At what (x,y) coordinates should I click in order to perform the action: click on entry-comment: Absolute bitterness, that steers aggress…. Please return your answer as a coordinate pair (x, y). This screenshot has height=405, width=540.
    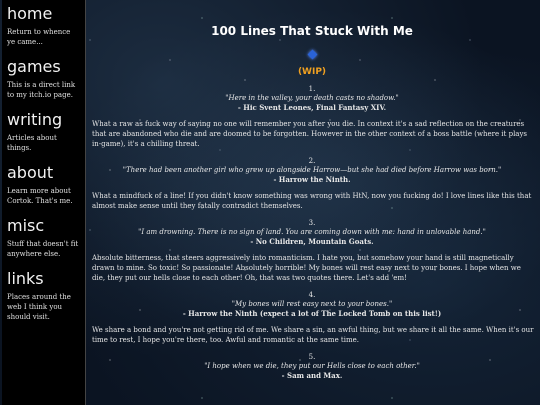
    Looking at the image, I should click on (306, 268).